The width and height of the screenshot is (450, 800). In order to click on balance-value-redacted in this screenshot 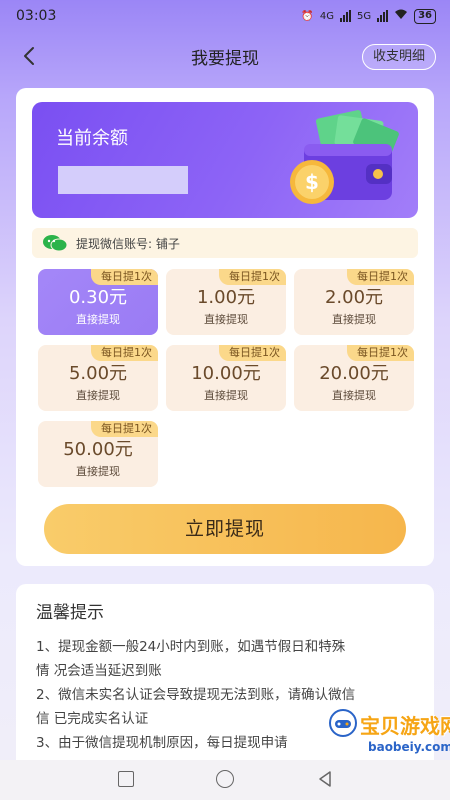, I will do `click(123, 180)`.